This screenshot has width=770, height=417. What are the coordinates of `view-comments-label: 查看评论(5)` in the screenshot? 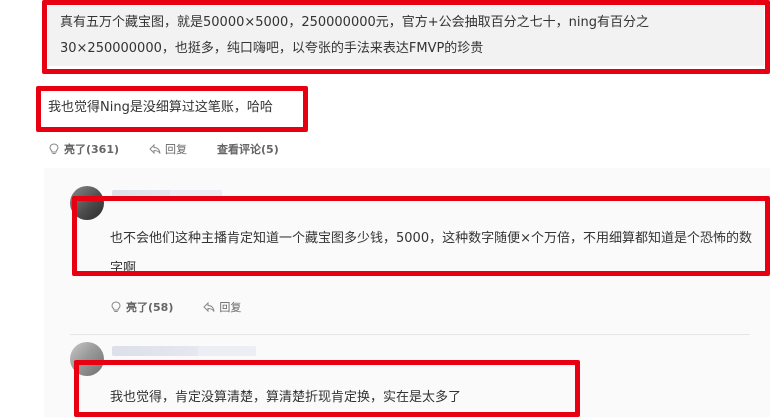 It's located at (248, 149).